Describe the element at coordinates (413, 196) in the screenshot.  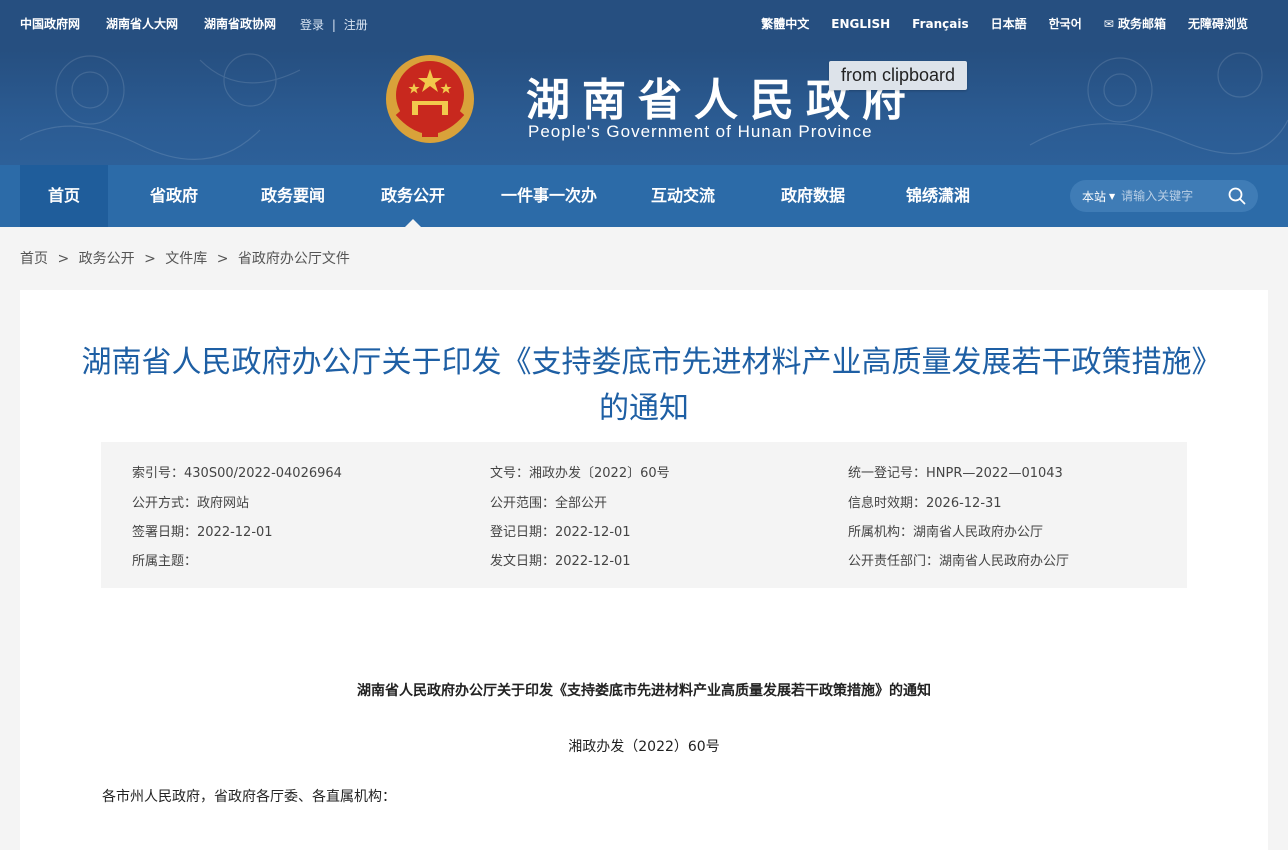
I see `nav-gov-affairs-open: 政务公开` at that location.